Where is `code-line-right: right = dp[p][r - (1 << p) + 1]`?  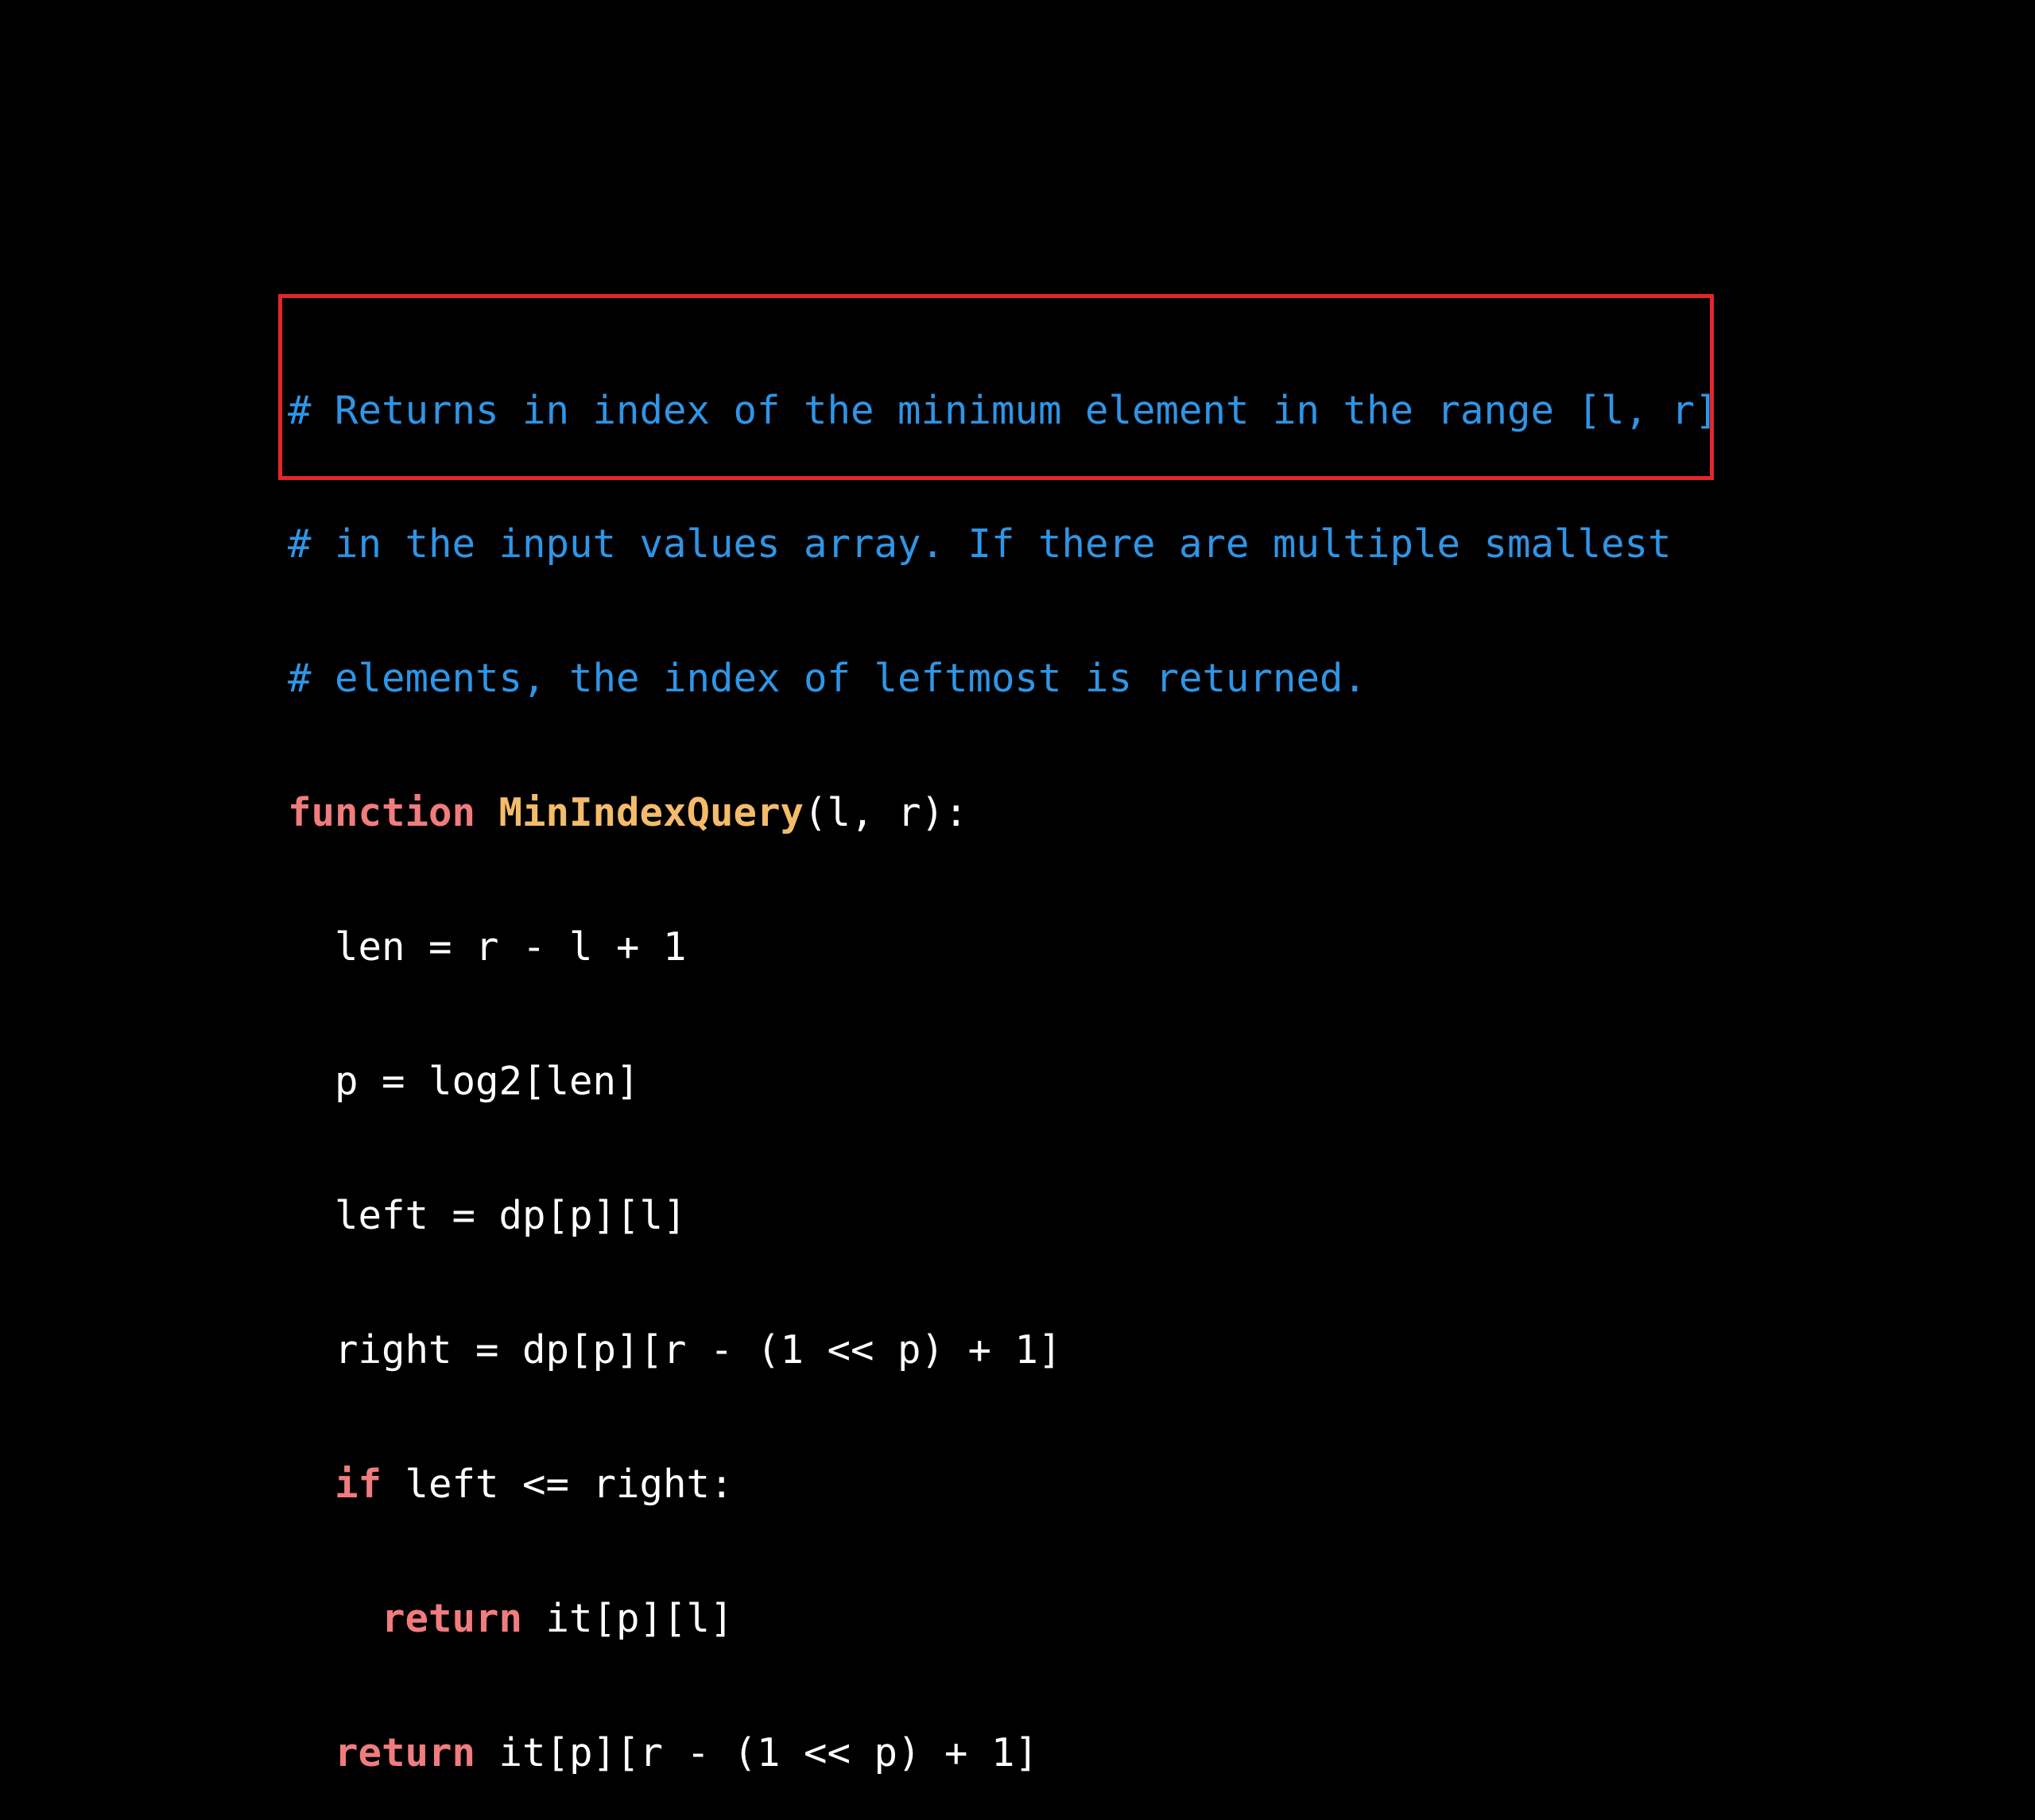 code-line-right: right = dp[p][r - (1 << p) + 1] is located at coordinates (1003, 1349).